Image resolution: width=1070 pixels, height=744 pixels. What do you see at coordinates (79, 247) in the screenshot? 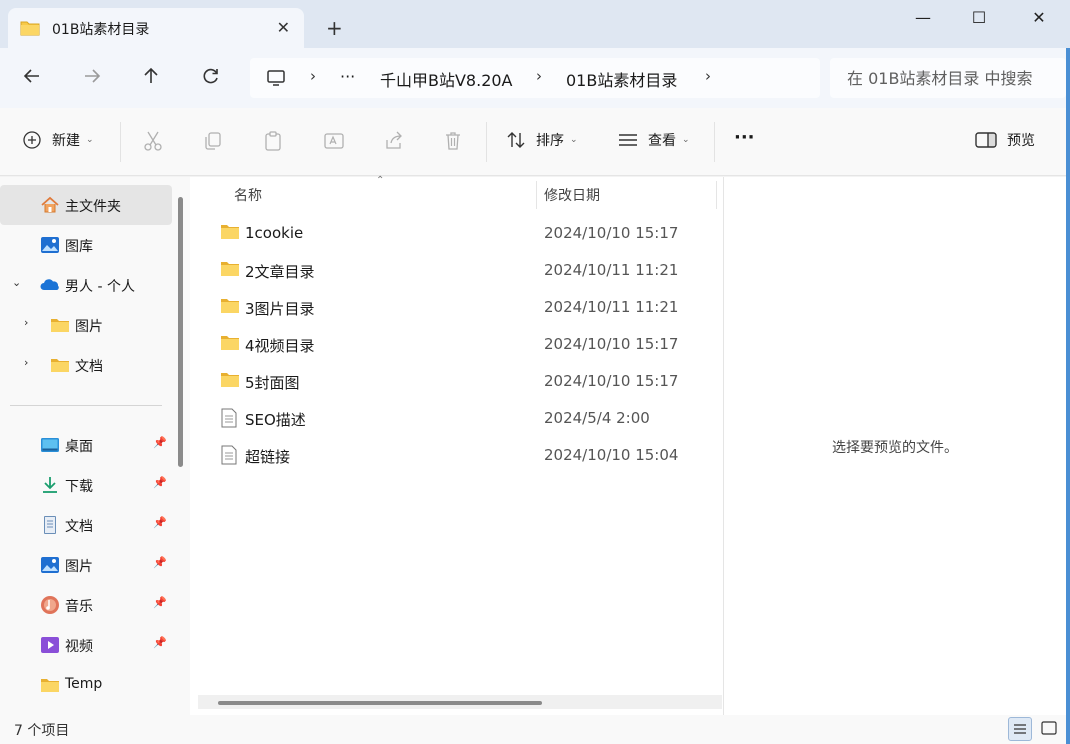
I see `sidebar-item-label: 图库` at bounding box center [79, 247].